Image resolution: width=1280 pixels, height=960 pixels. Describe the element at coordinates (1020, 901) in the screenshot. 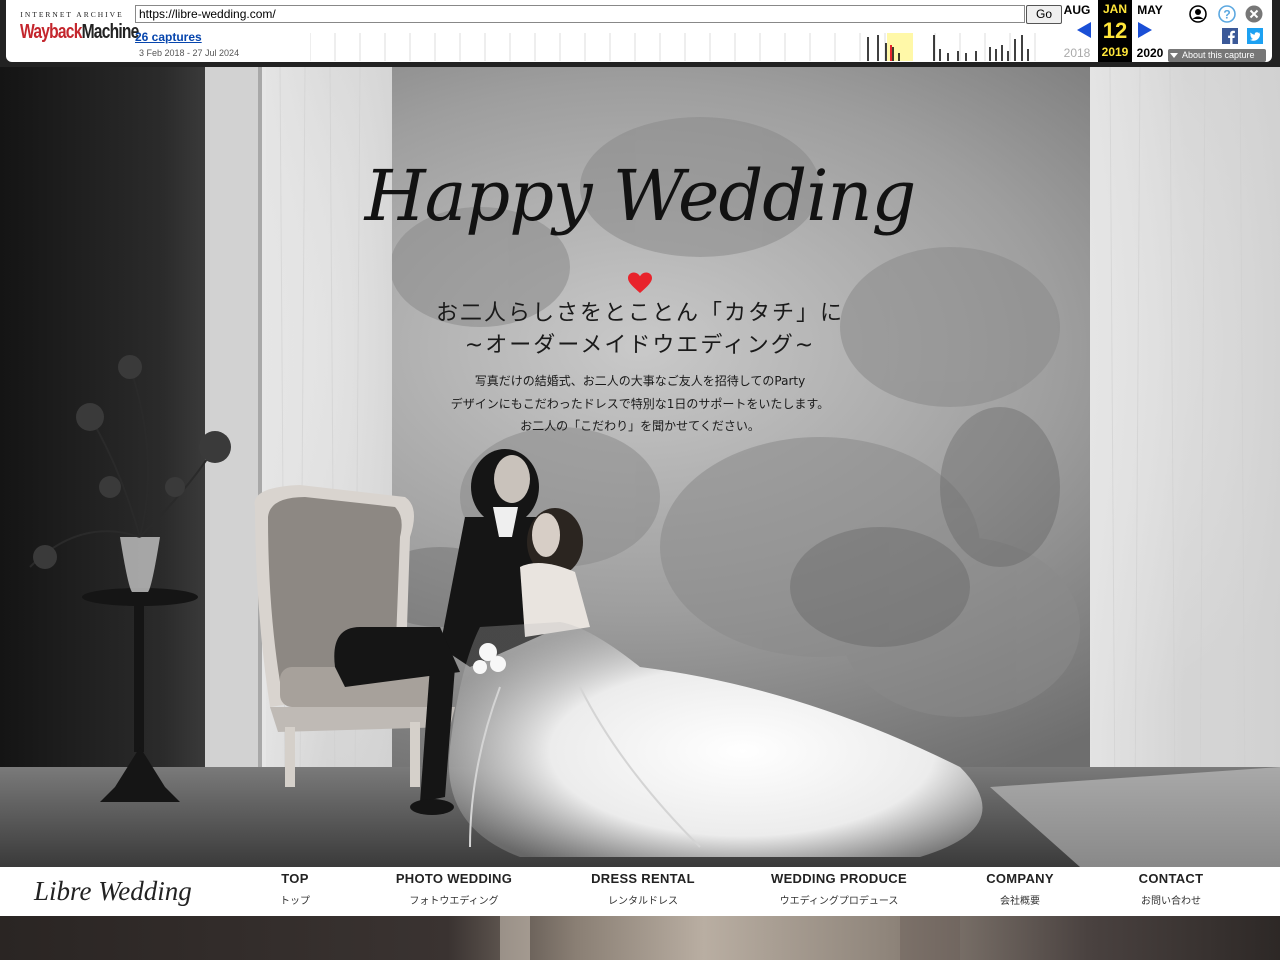

I see `nav-item-company-jp: 会社概要` at that location.